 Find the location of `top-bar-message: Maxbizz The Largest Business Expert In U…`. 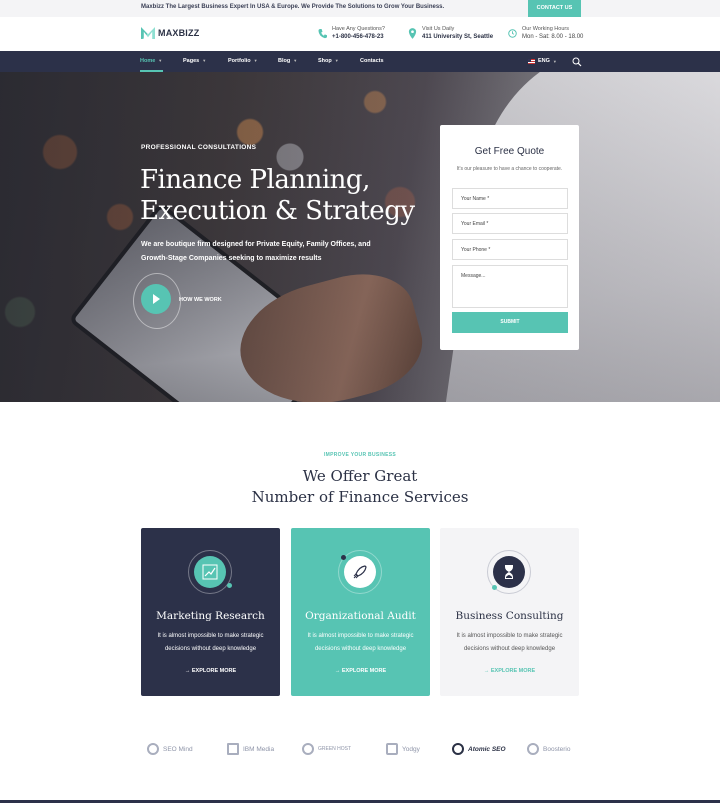

top-bar-message: Maxbizz The Largest Business Expert In U… is located at coordinates (293, 7).